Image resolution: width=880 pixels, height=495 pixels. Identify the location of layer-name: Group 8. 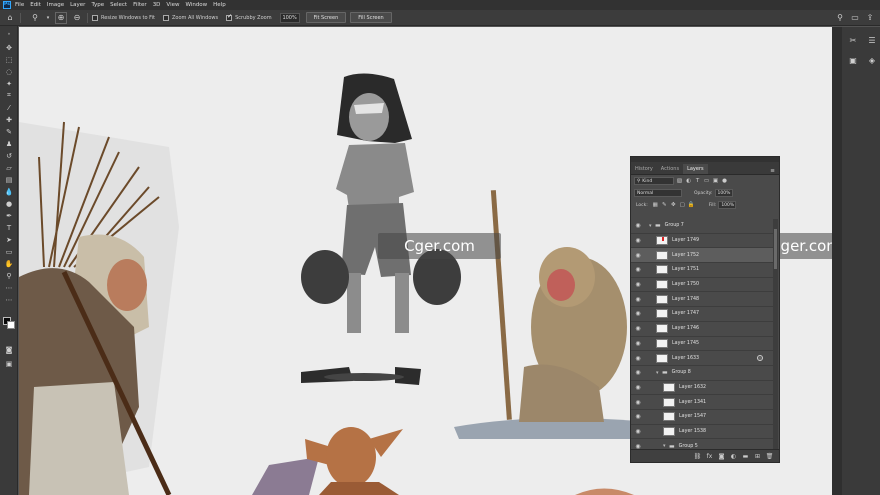
(681, 372).